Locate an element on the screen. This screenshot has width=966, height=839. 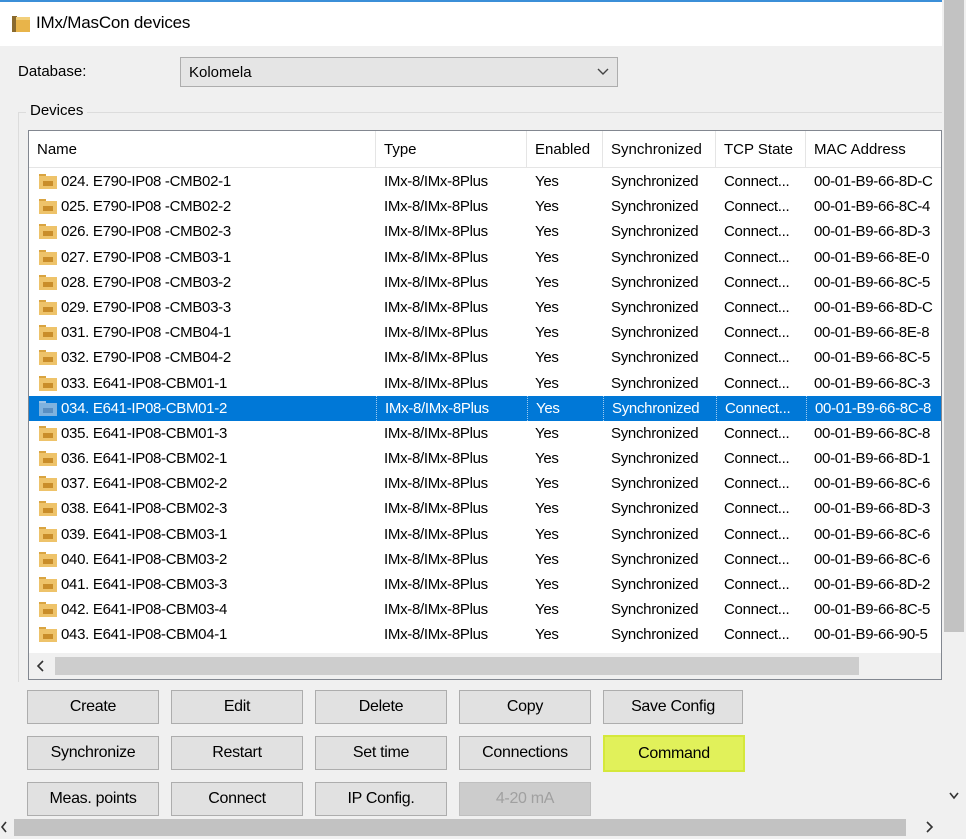
cell-mac-address: 00-01-B9-66-8D-2 is located at coordinates (872, 584).